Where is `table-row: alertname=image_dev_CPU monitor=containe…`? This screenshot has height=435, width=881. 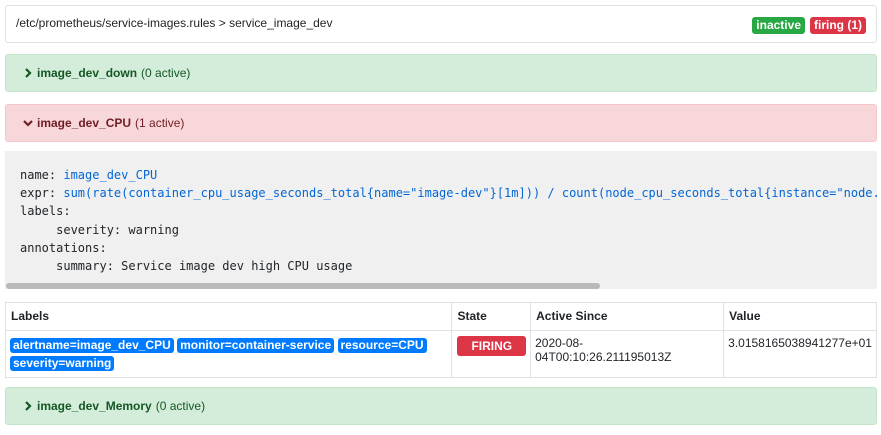 table-row: alertname=image_dev_CPU monitor=containe… is located at coordinates (440, 354).